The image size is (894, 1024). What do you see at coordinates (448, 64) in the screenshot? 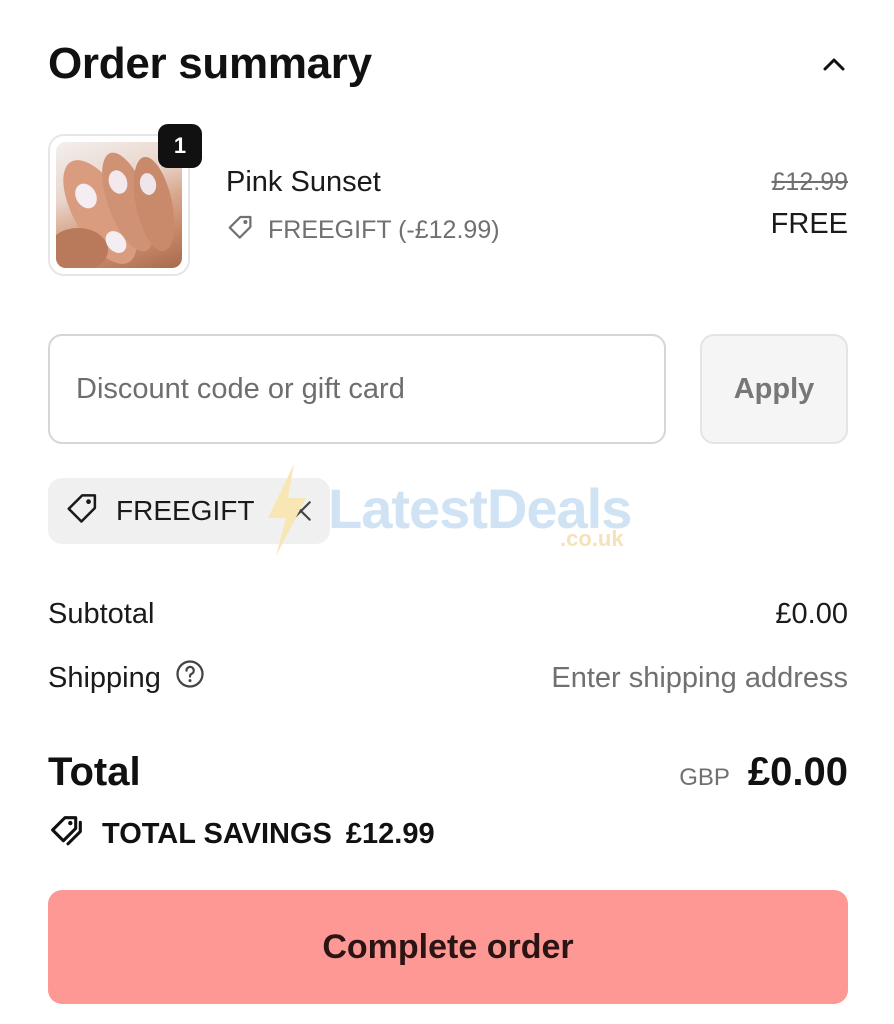
I see `order-summary-header: Order summary` at bounding box center [448, 64].